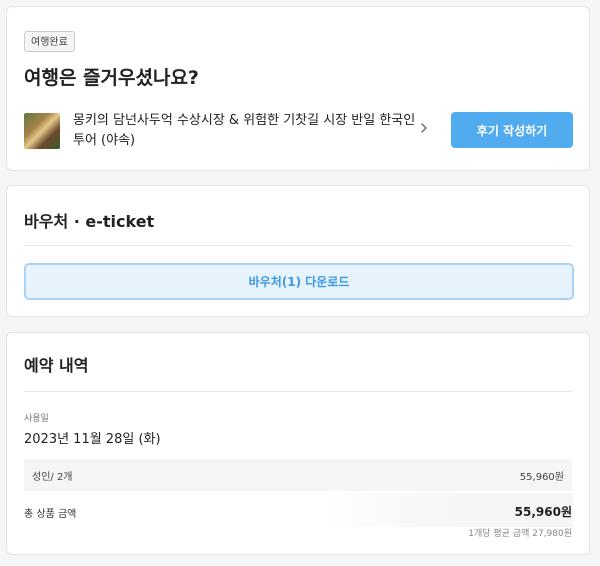 The height and width of the screenshot is (566, 600). I want to click on line-item-price: 55,960원, so click(541, 477).